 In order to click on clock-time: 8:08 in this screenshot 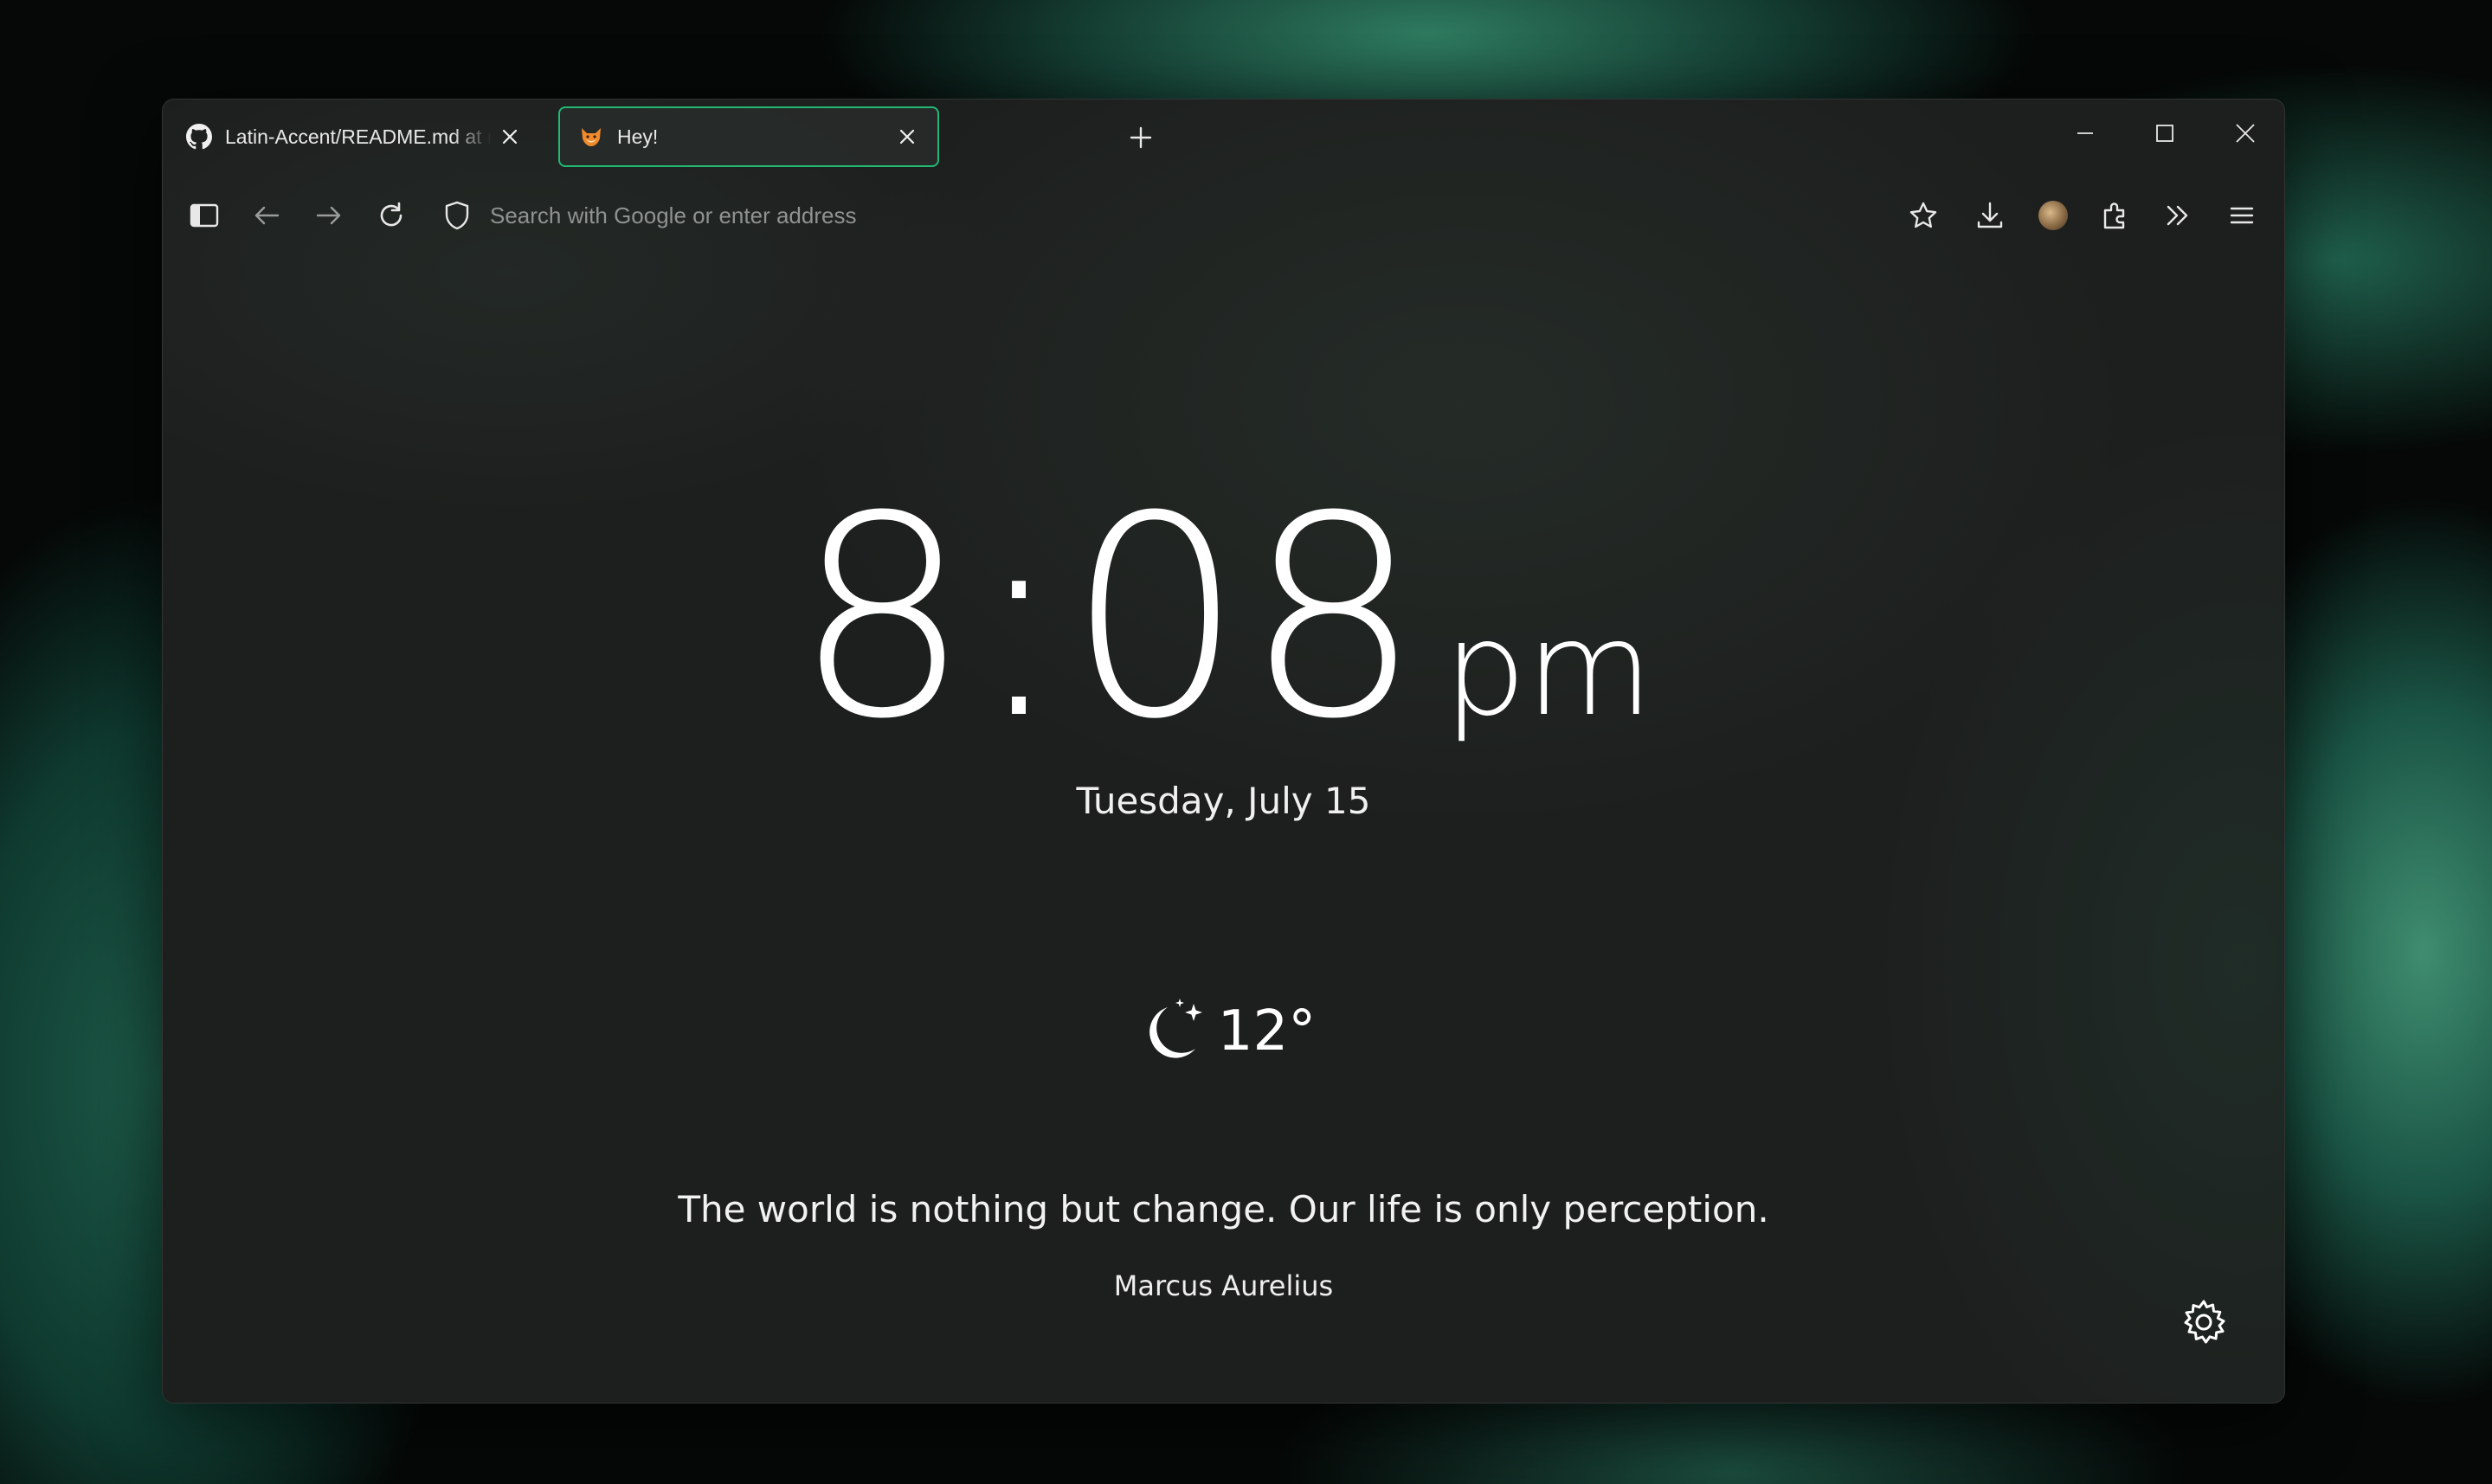, I will do `click(1109, 619)`.